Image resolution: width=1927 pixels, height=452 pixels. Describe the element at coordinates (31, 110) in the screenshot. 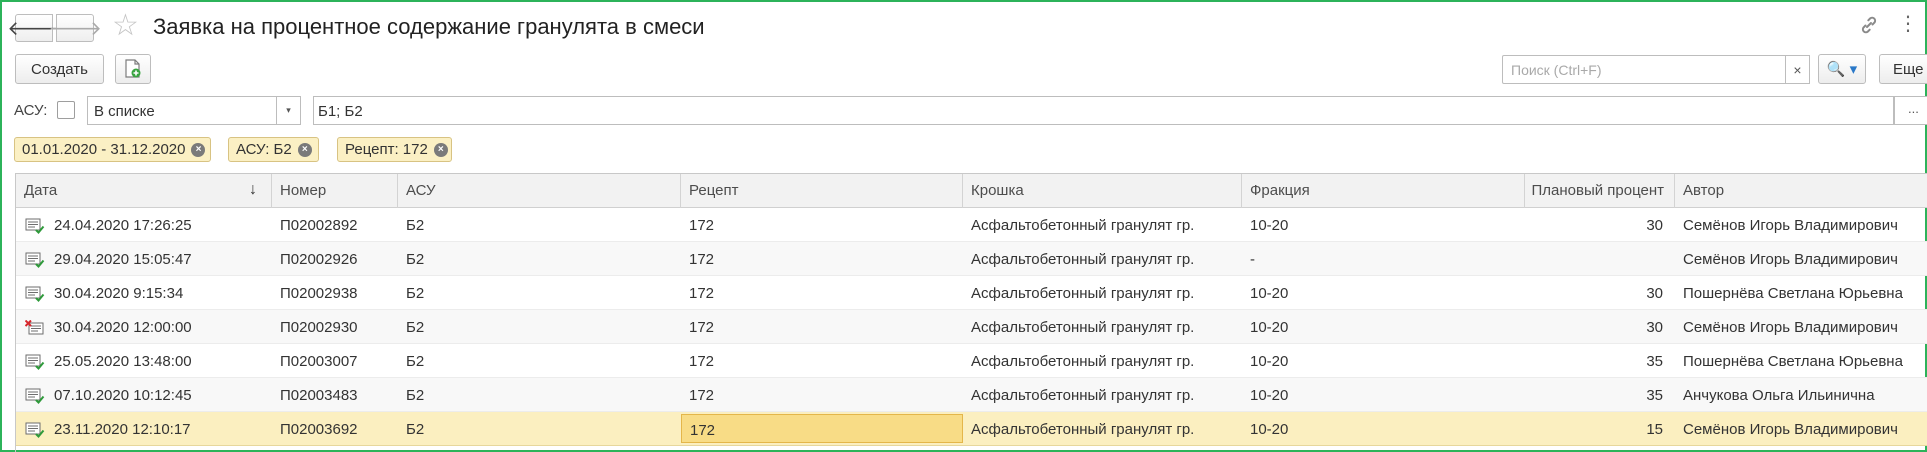

I see `asu-filter-label: АСУ:` at that location.